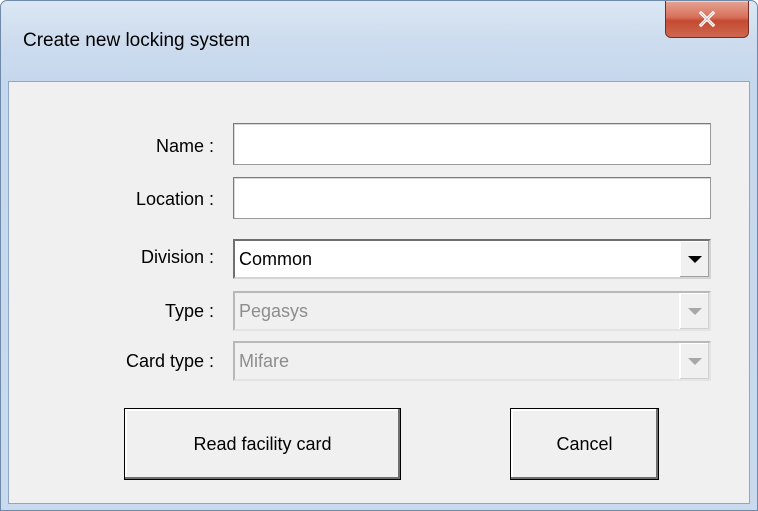  I want to click on name-input, so click(472, 144).